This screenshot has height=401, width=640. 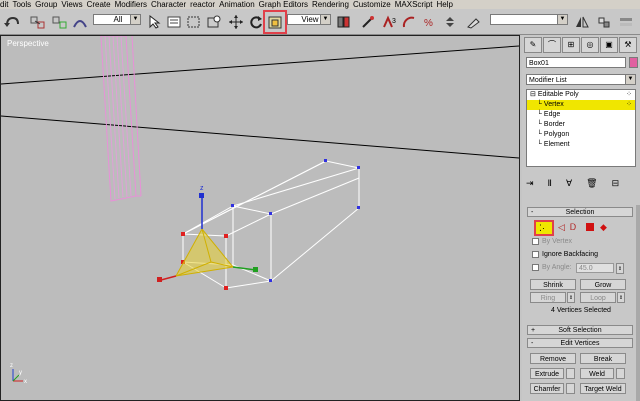 What do you see at coordinates (332, 4) in the screenshot?
I see `menu-rendering: Rendering` at bounding box center [332, 4].